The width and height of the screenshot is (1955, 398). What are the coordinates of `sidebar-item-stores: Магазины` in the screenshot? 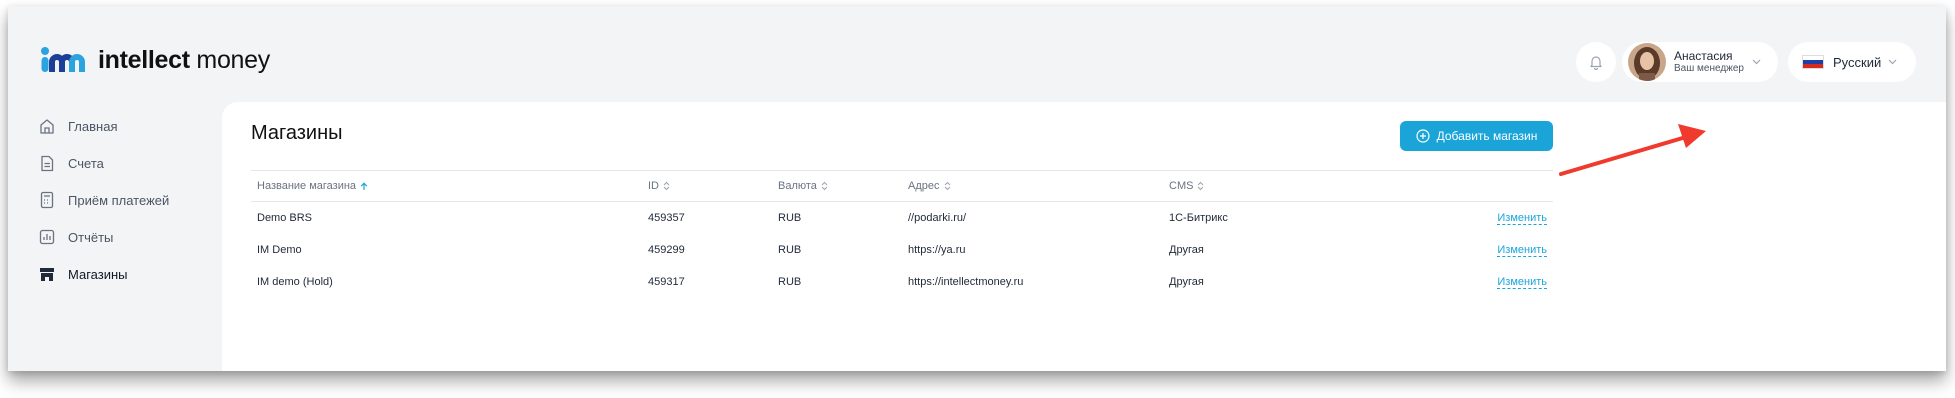 It's located at (83, 274).